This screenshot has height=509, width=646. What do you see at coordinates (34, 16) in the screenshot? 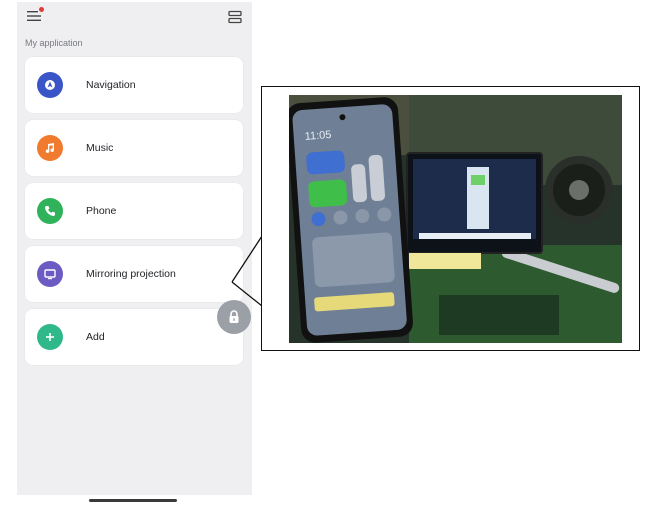
I see `menu-icon` at bounding box center [34, 16].